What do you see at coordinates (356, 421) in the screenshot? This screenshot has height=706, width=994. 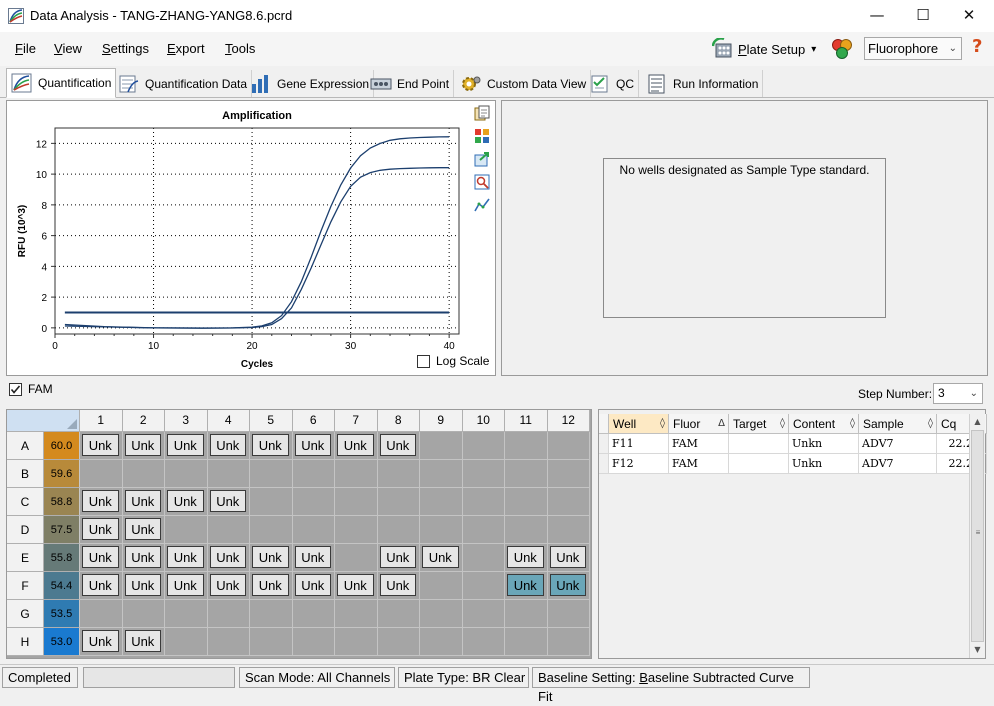 I see `column-header-7: 7` at bounding box center [356, 421].